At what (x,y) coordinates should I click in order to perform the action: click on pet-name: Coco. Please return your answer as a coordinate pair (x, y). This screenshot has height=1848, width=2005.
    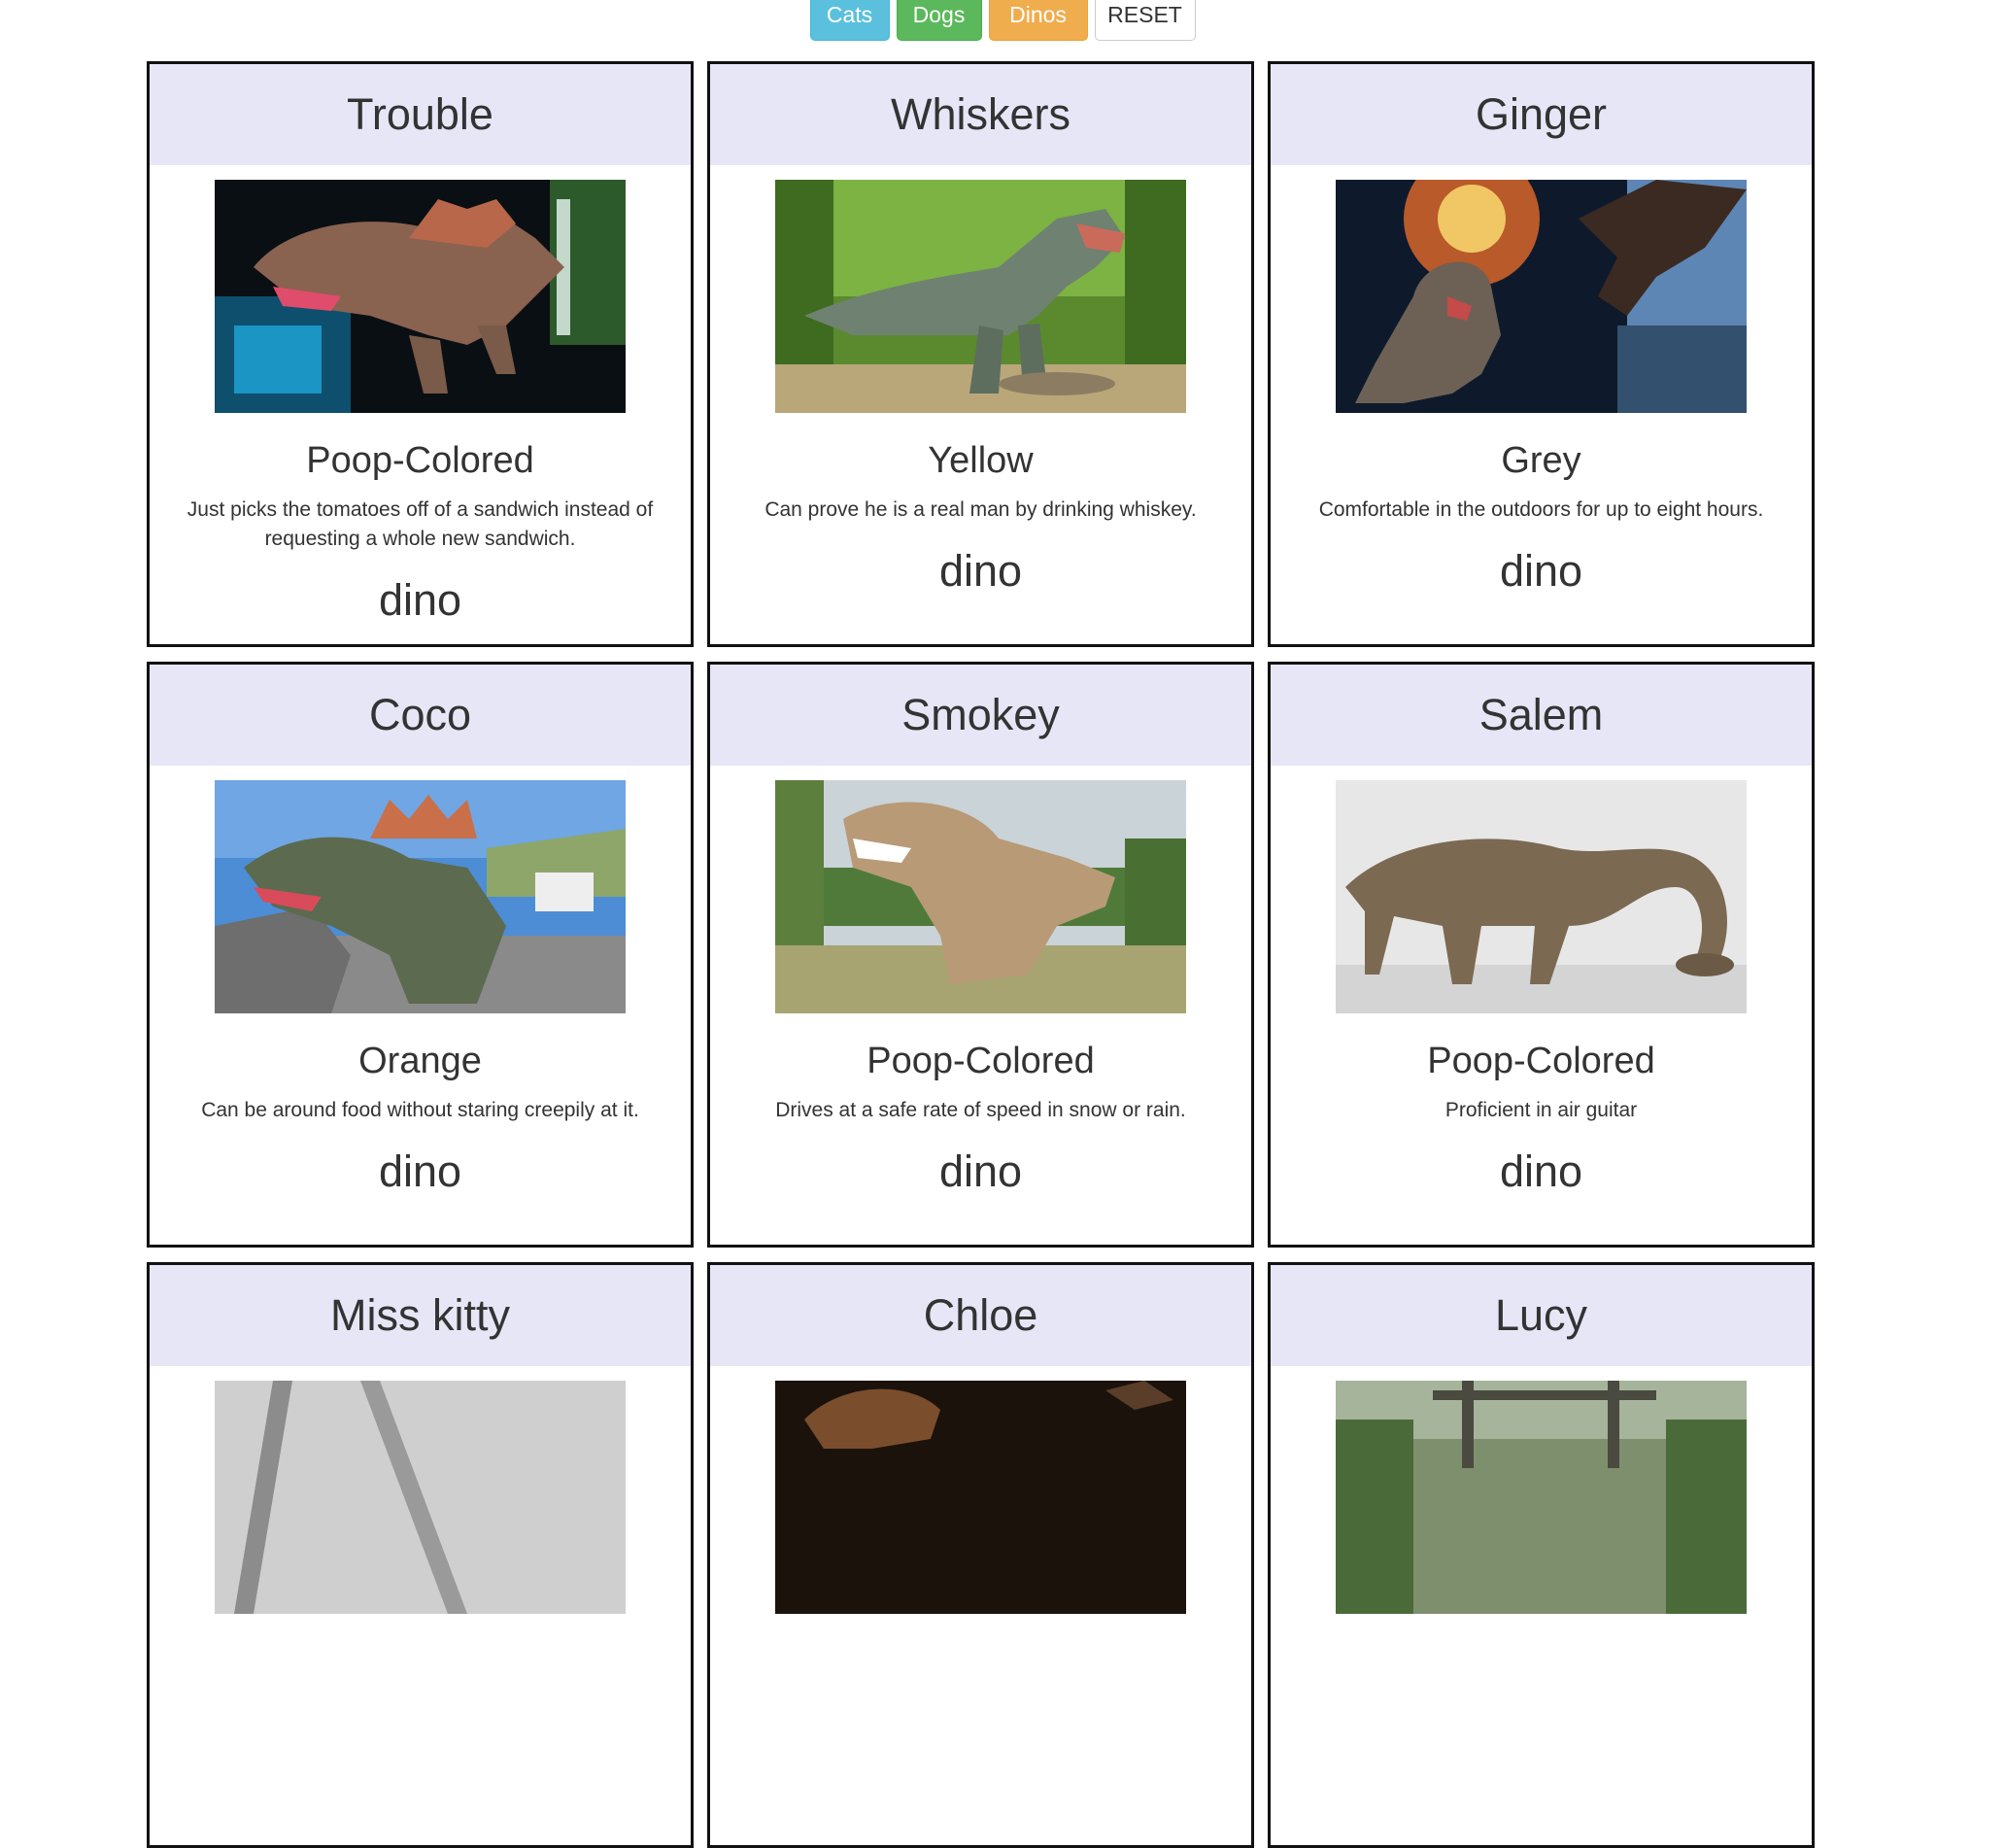
    Looking at the image, I should click on (420, 715).